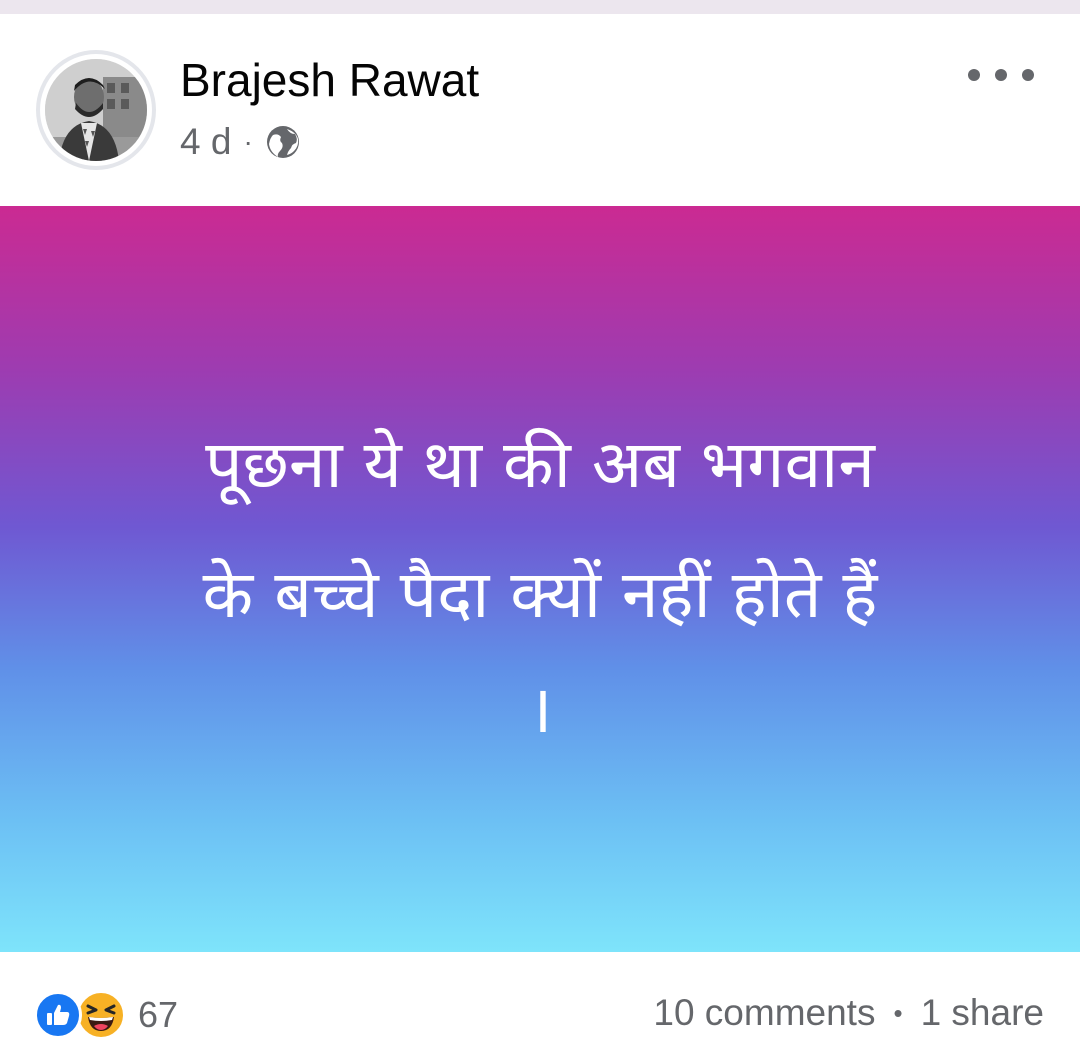  Describe the element at coordinates (540, 594) in the screenshot. I see `post-text-line: के बच्चे पैदा क्यों नहीं होते हैं` at that location.